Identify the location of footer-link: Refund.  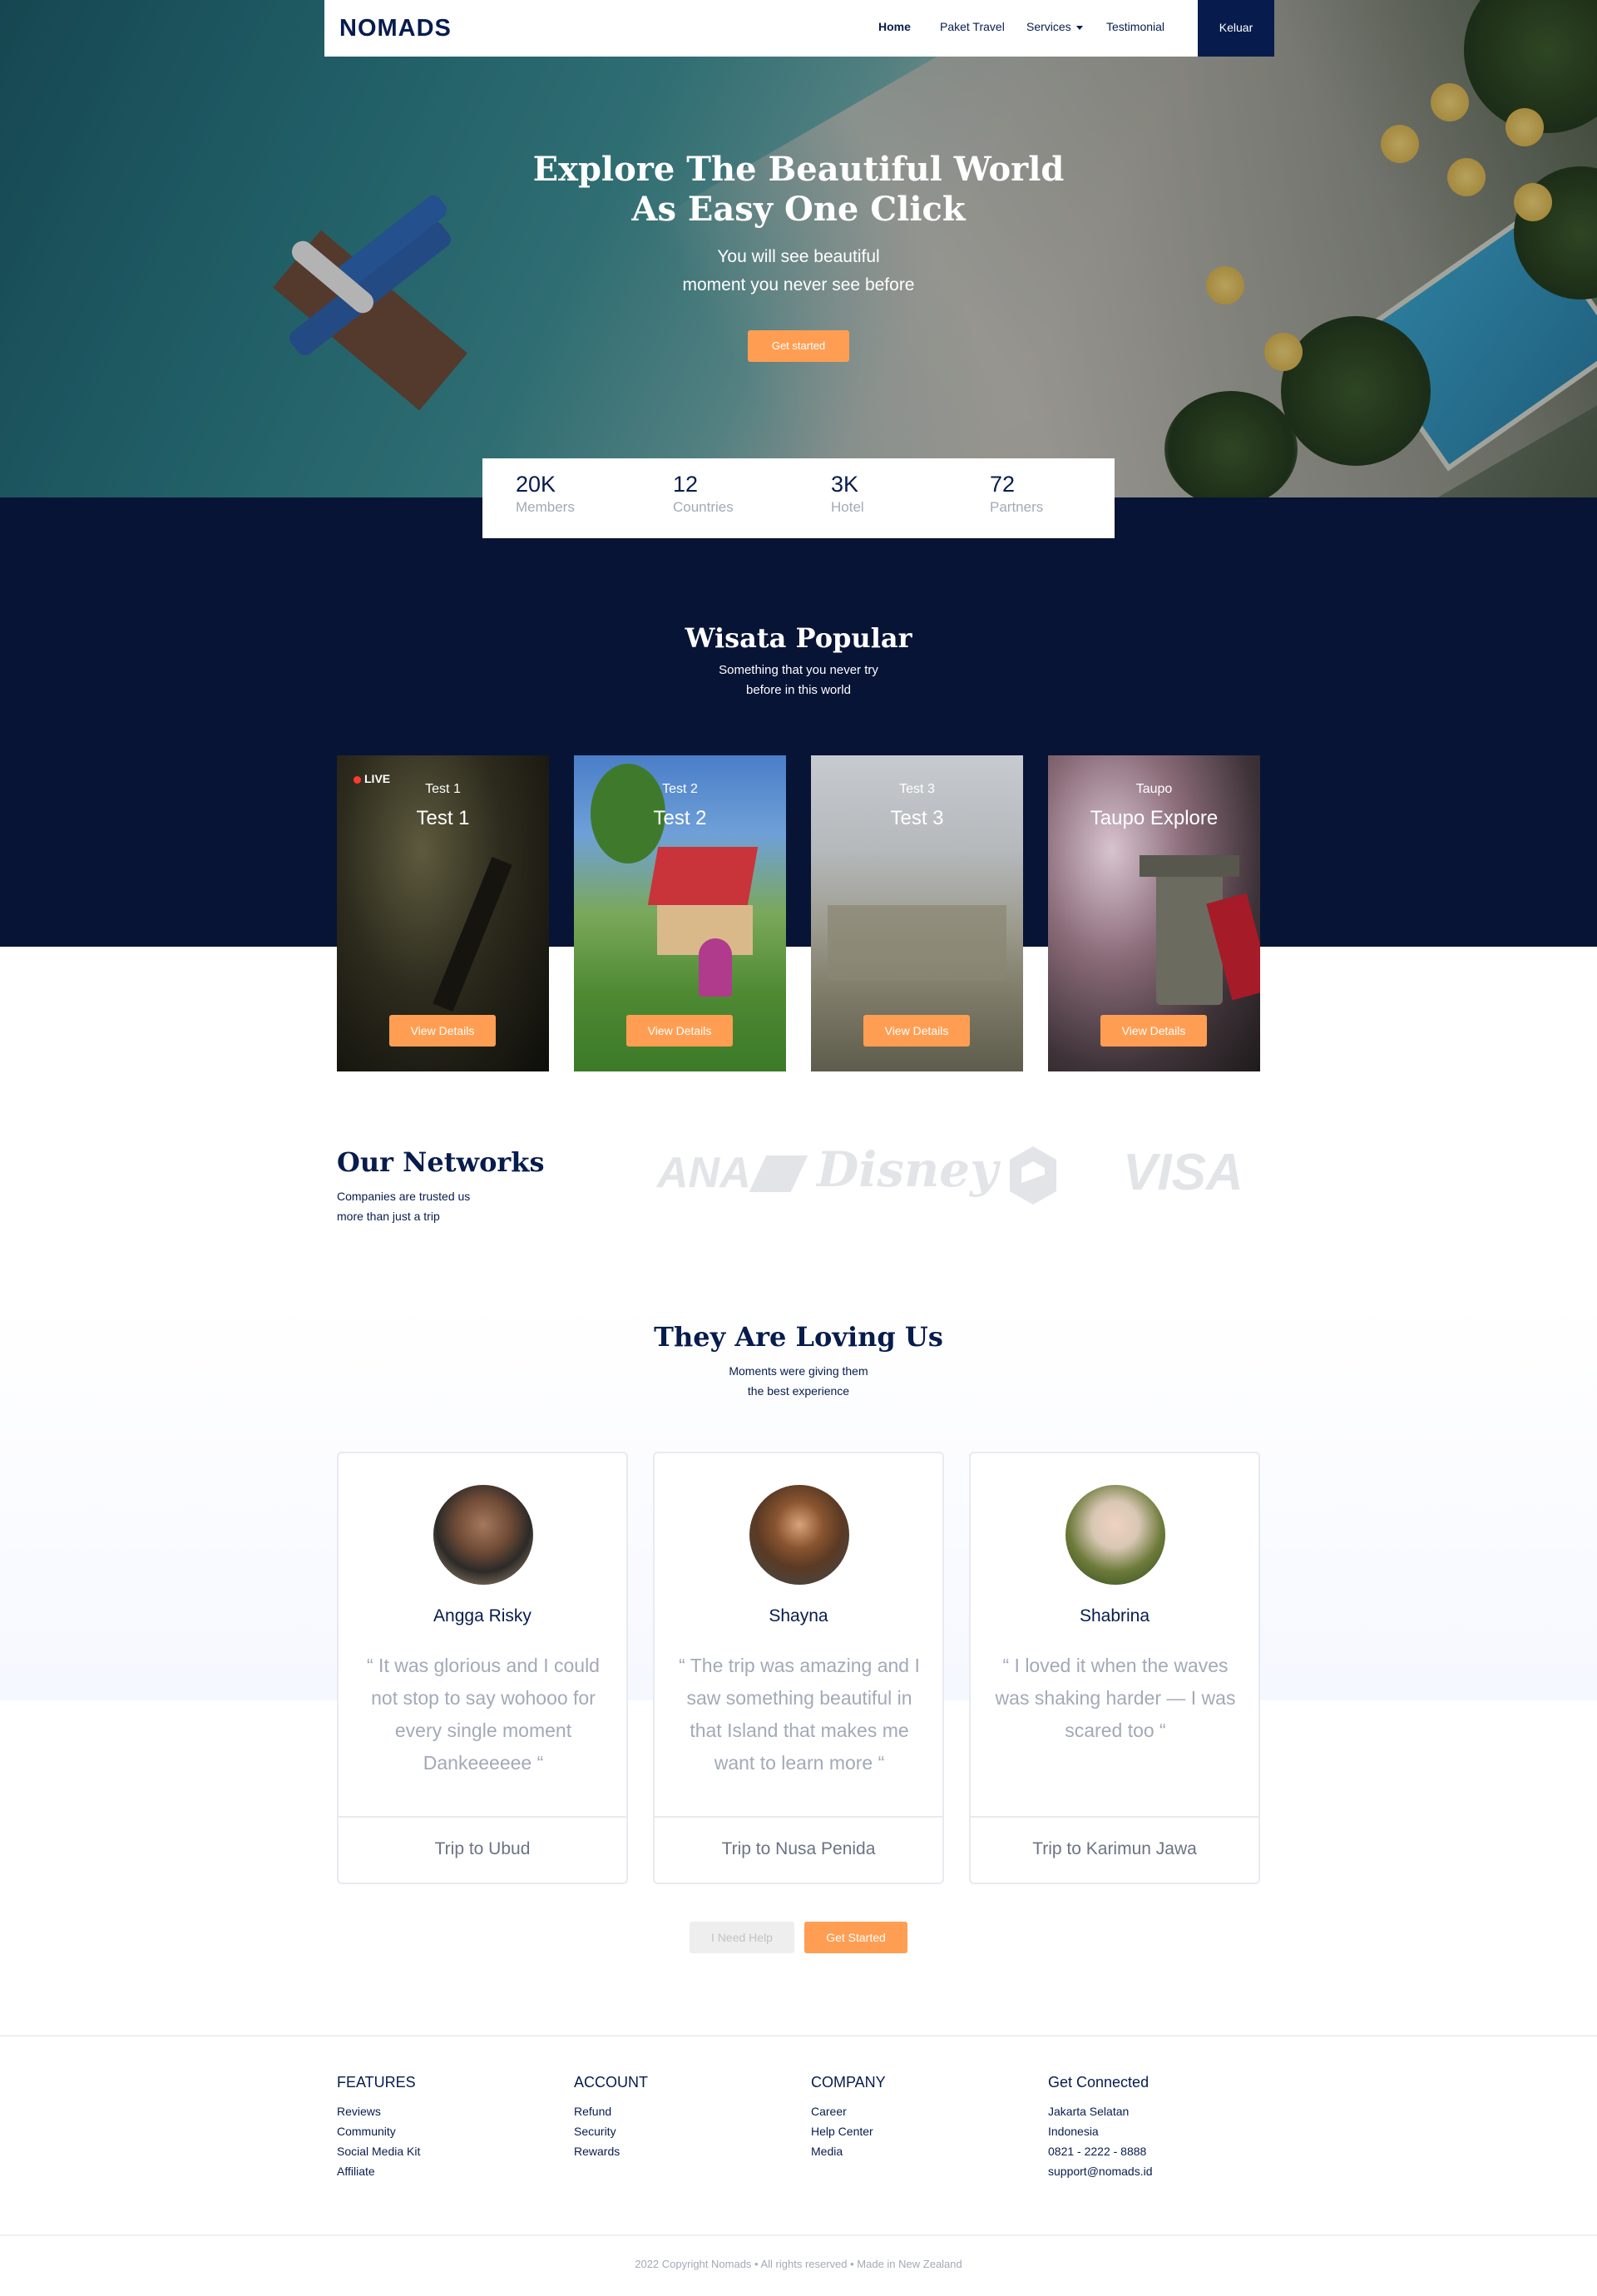
(611, 2111).